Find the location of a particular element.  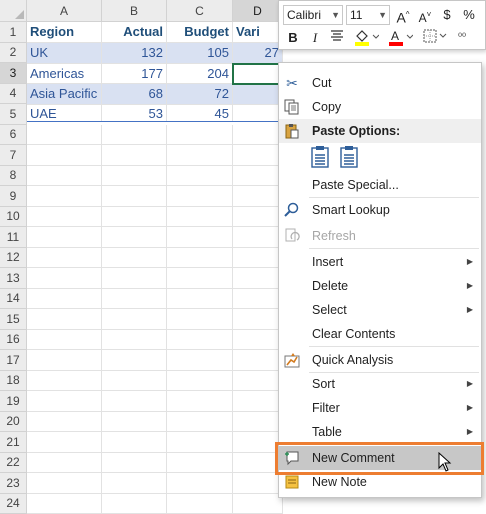

cell-actual-asia-pacific: 68 is located at coordinates (134, 94).